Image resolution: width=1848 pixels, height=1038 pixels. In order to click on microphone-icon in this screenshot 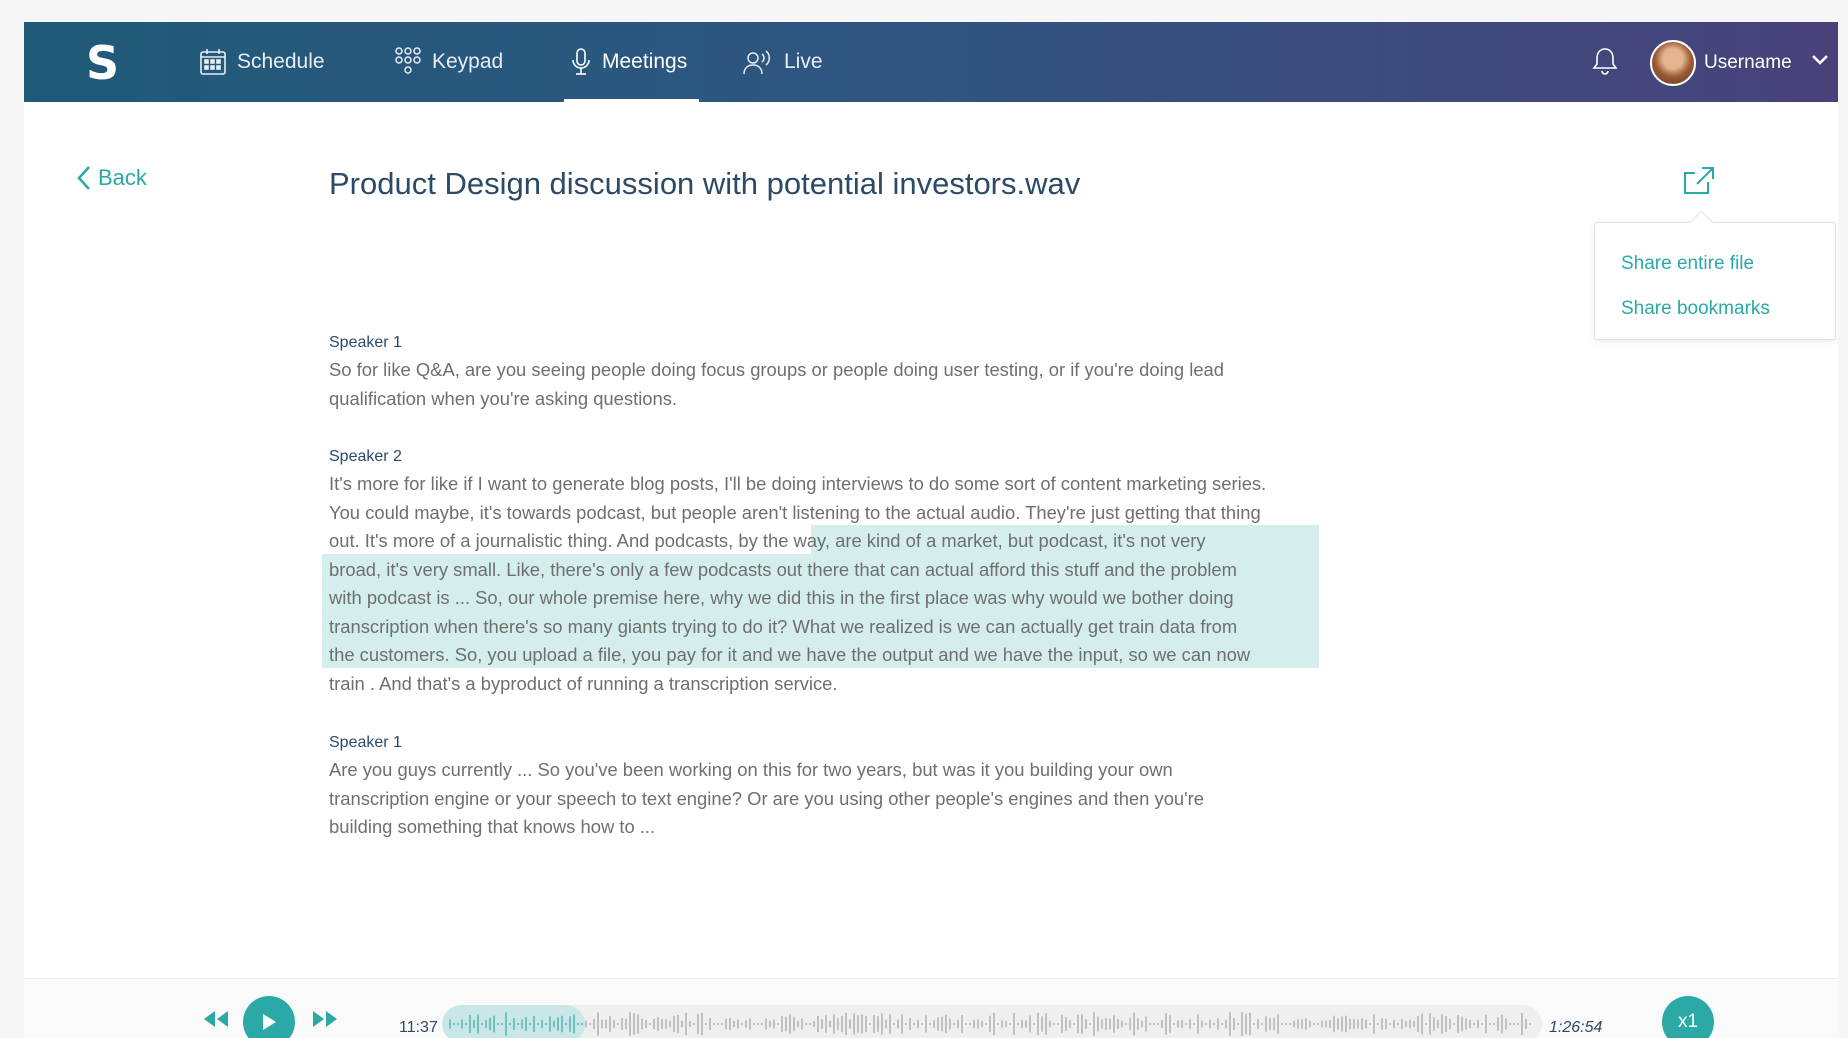, I will do `click(581, 61)`.